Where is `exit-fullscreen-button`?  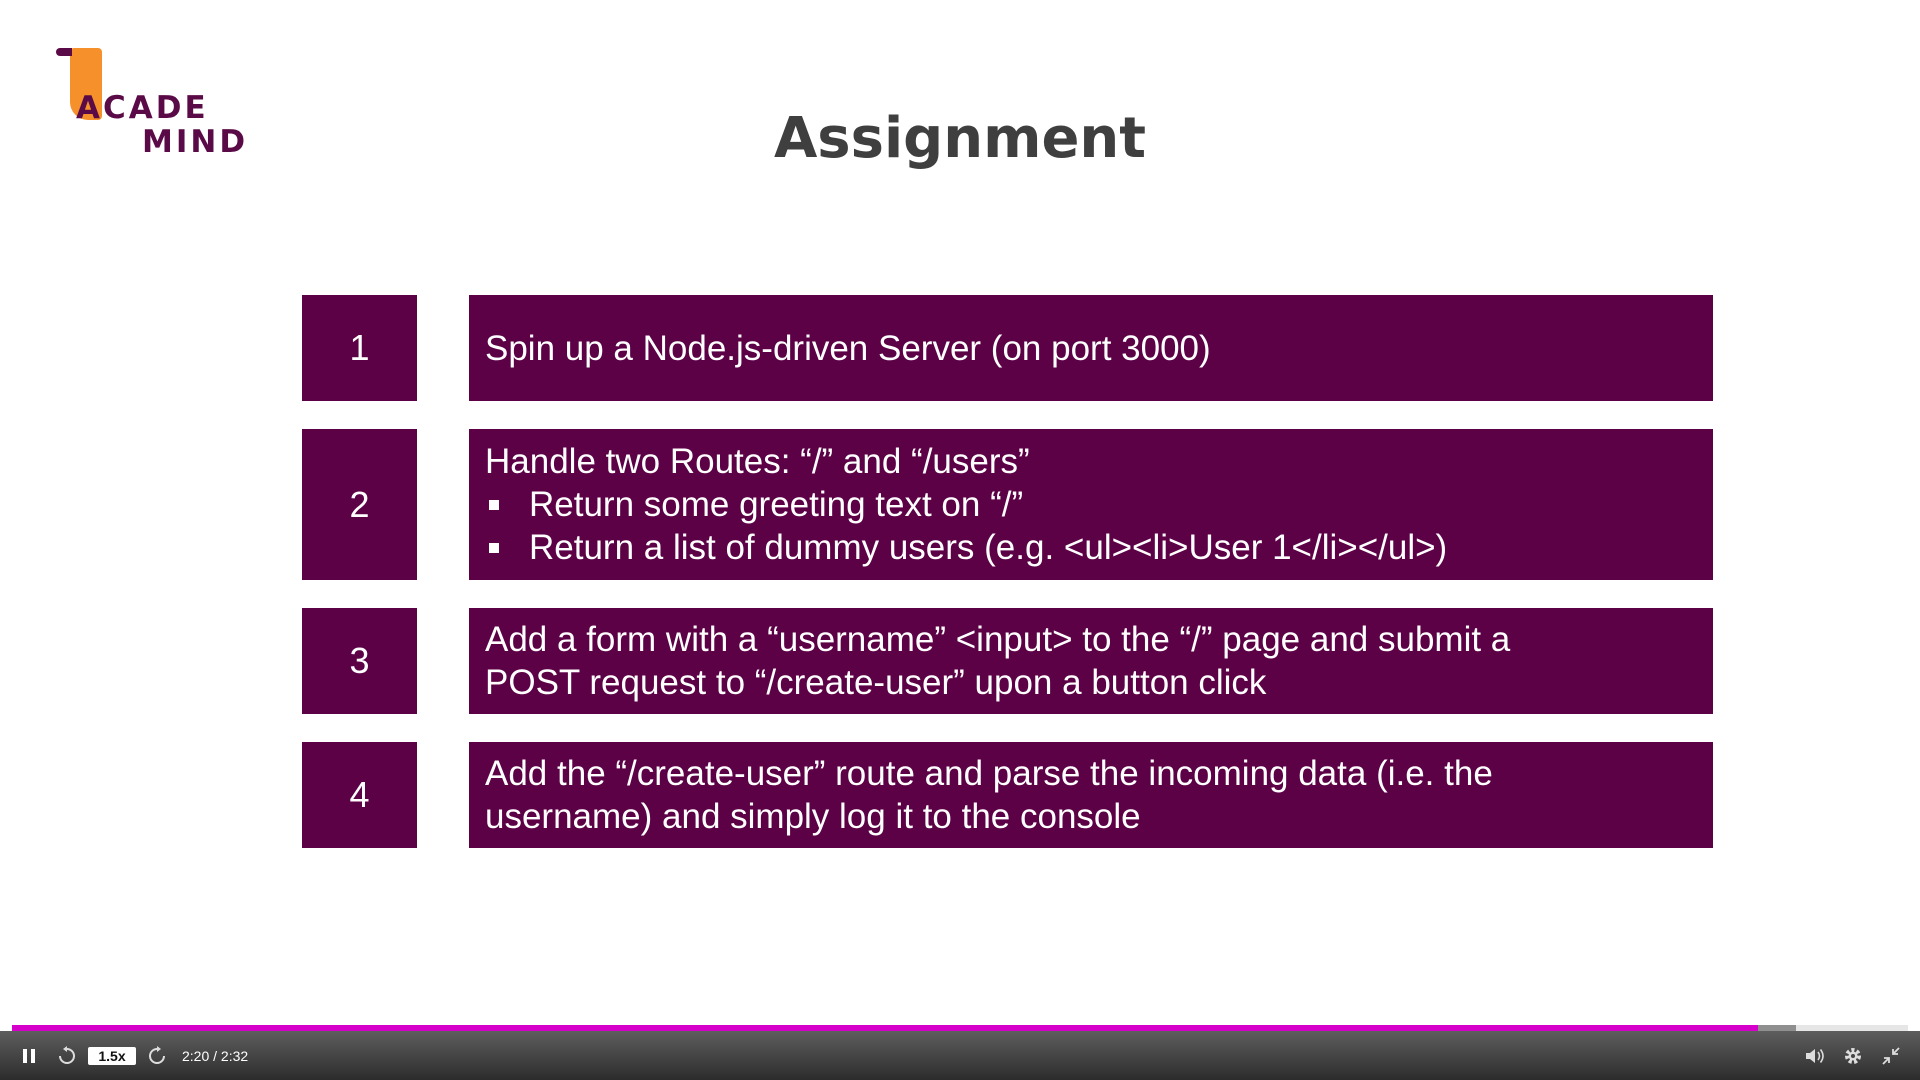
exit-fullscreen-button is located at coordinates (1891, 1055).